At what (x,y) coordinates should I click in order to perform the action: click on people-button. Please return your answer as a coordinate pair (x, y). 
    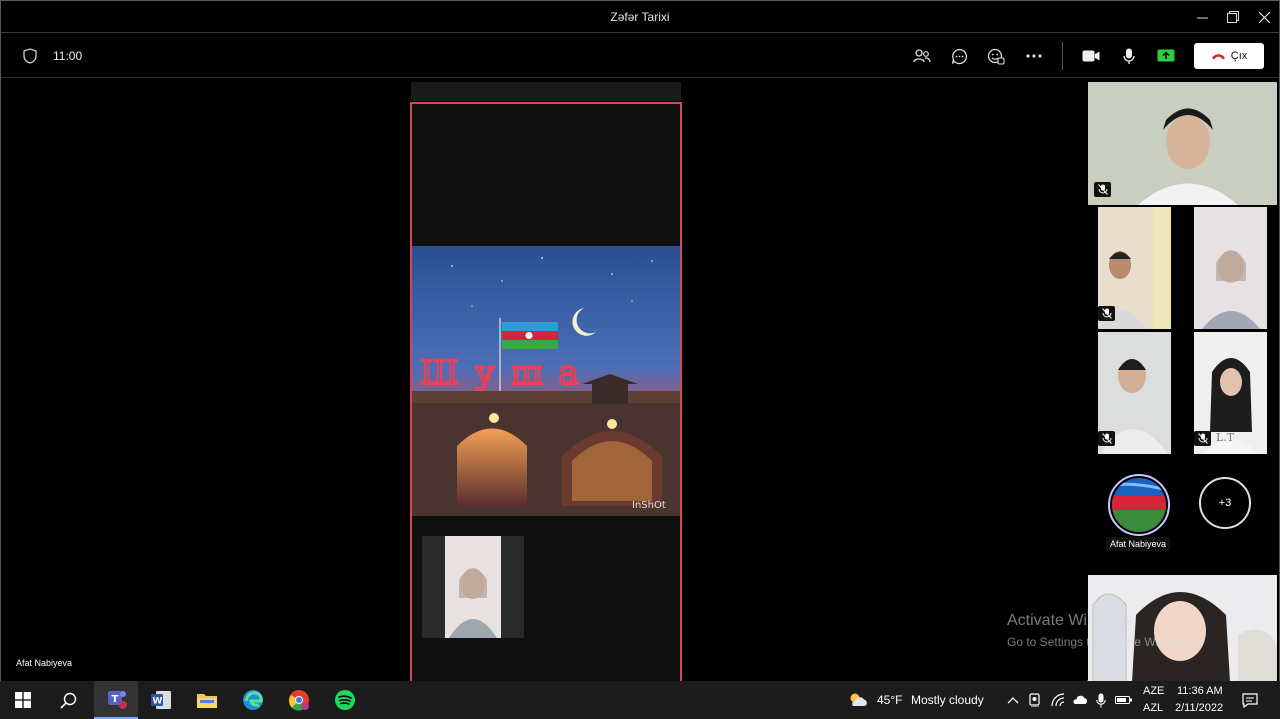
    Looking at the image, I should click on (922, 56).